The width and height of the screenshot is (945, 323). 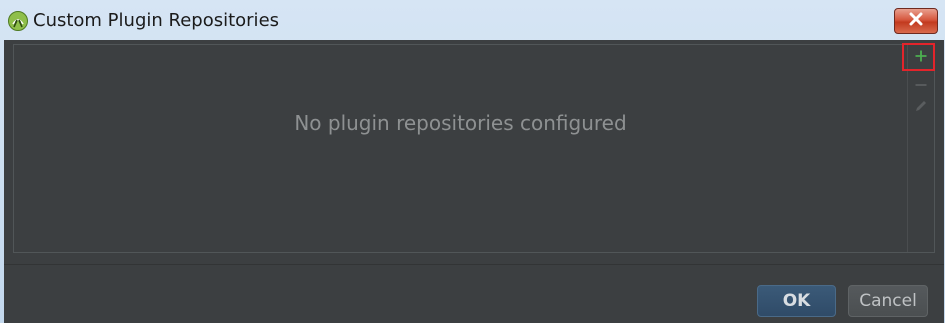 What do you see at coordinates (460, 123) in the screenshot?
I see `empty-list-message: No plugin repositories configured` at bounding box center [460, 123].